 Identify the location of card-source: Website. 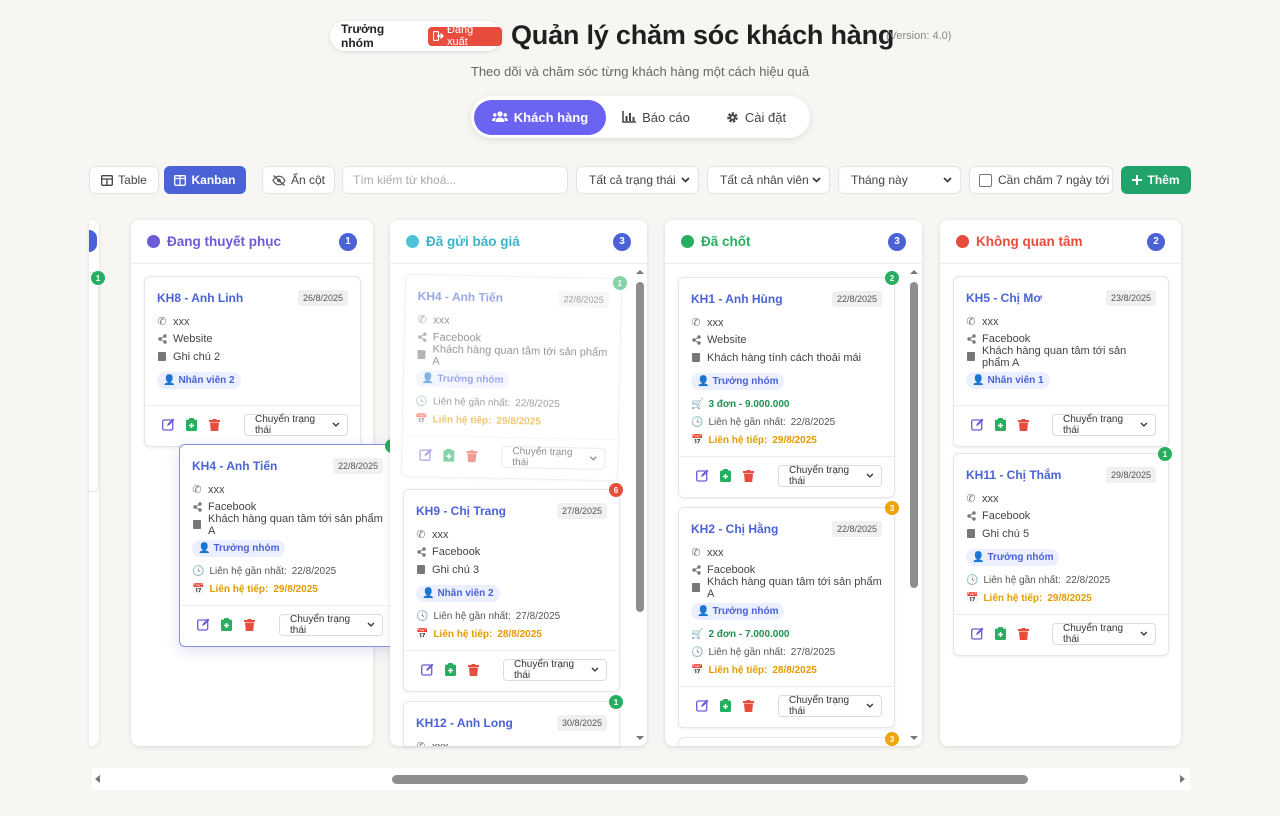
(727, 340).